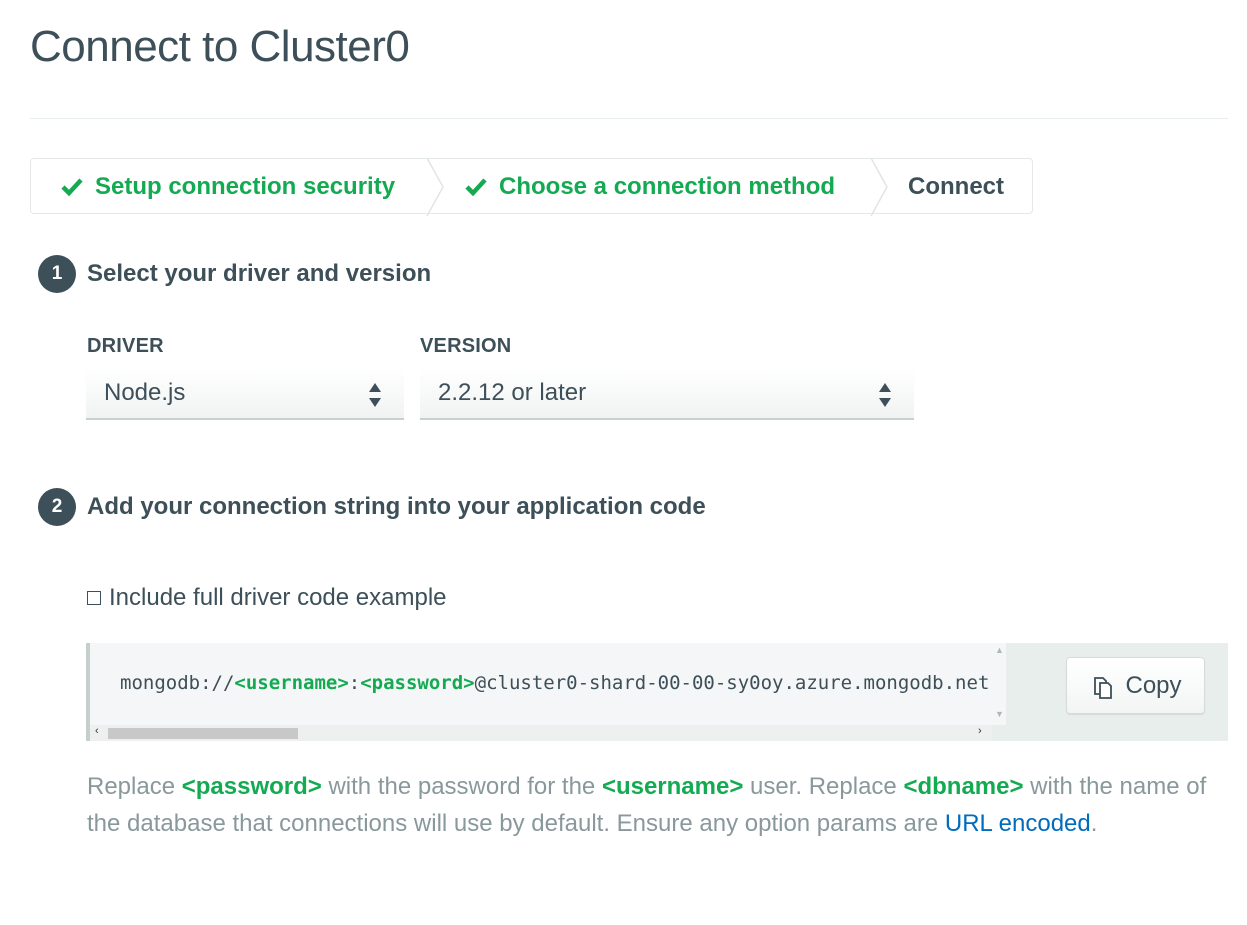  What do you see at coordinates (466, 346) in the screenshot?
I see `version-label: VERSION` at bounding box center [466, 346].